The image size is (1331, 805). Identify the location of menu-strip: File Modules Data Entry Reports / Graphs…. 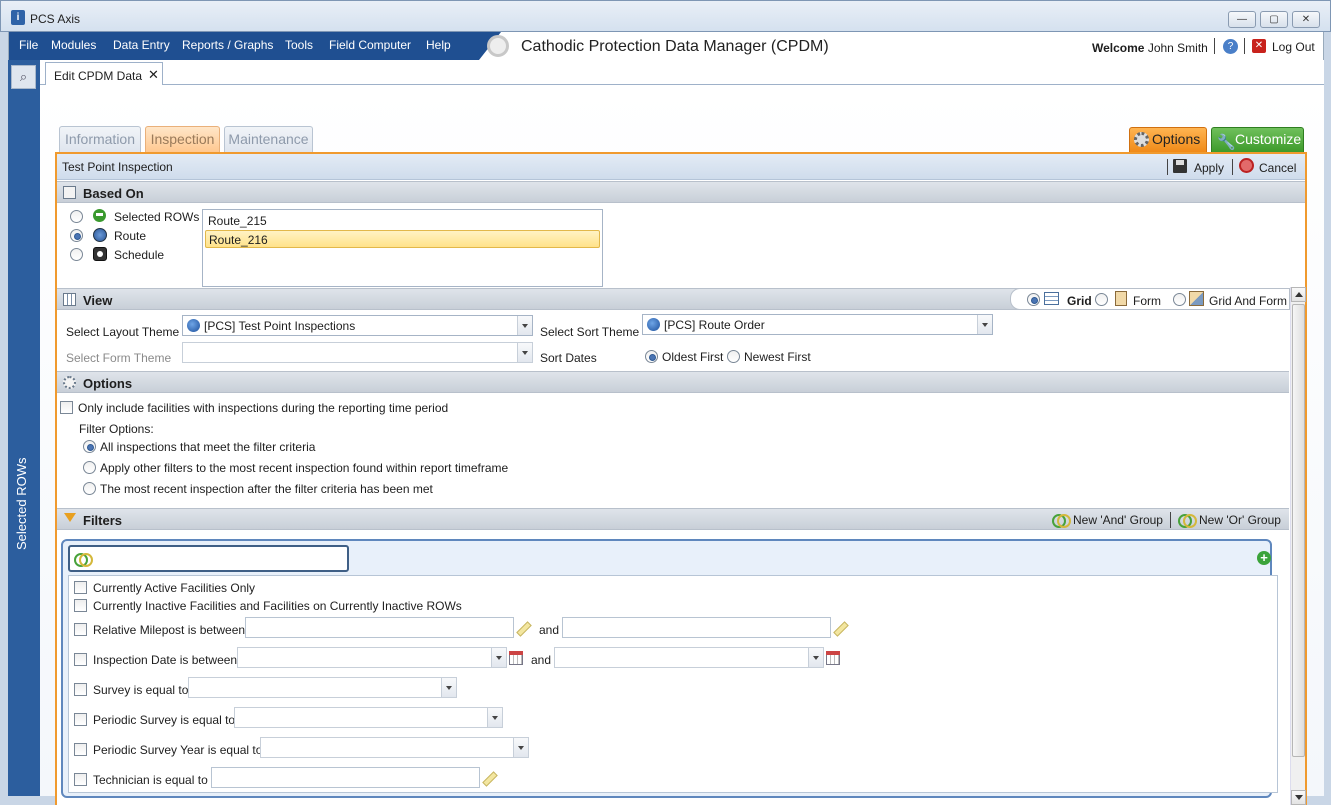
(255, 46).